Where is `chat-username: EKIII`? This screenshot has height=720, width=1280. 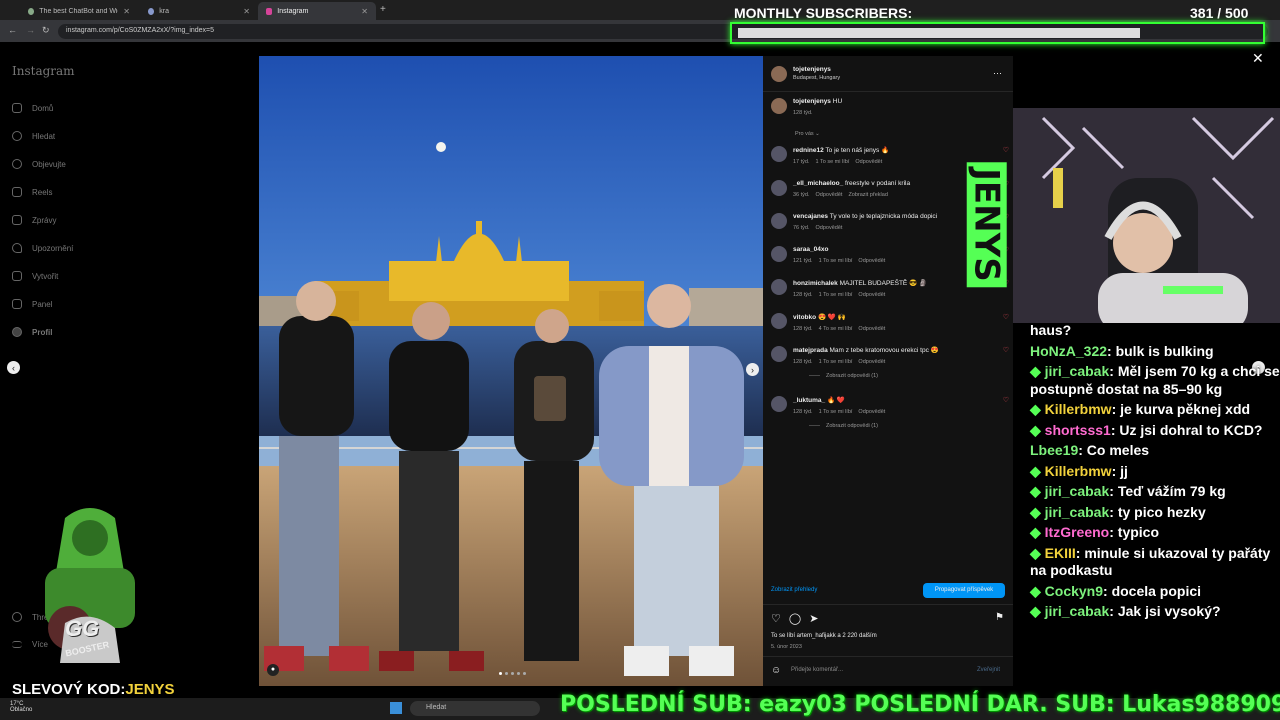 chat-username: EKIII is located at coordinates (1060, 553).